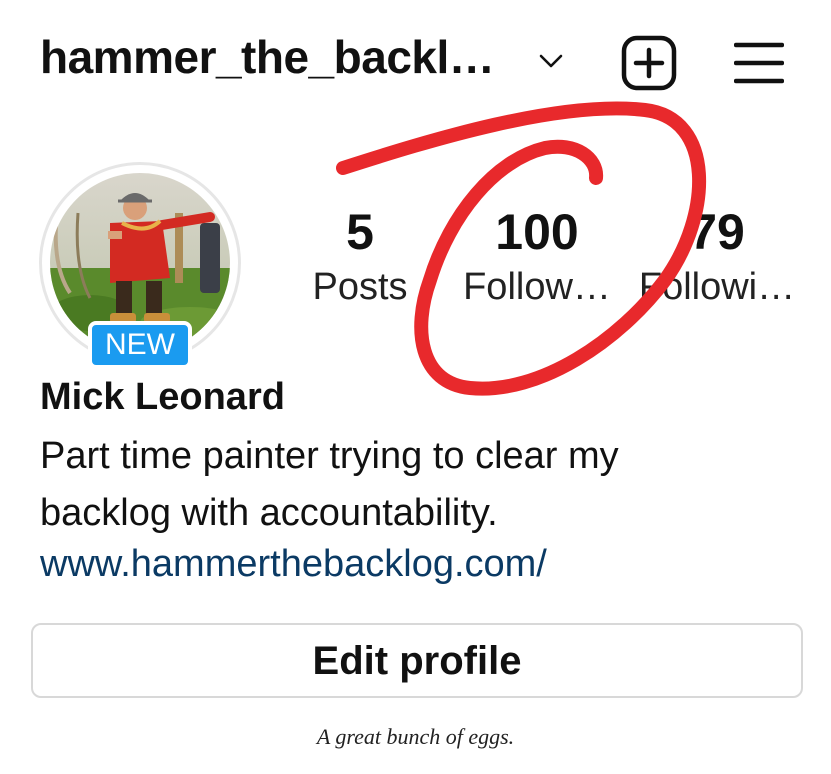  What do you see at coordinates (417, 660) in the screenshot?
I see `edit-profile-button: Edit profile` at bounding box center [417, 660].